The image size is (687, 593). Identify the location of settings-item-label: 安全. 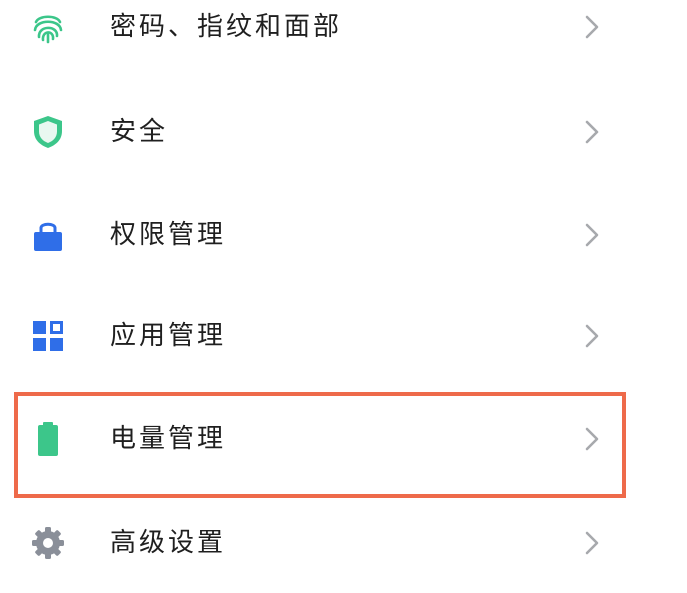
(139, 132).